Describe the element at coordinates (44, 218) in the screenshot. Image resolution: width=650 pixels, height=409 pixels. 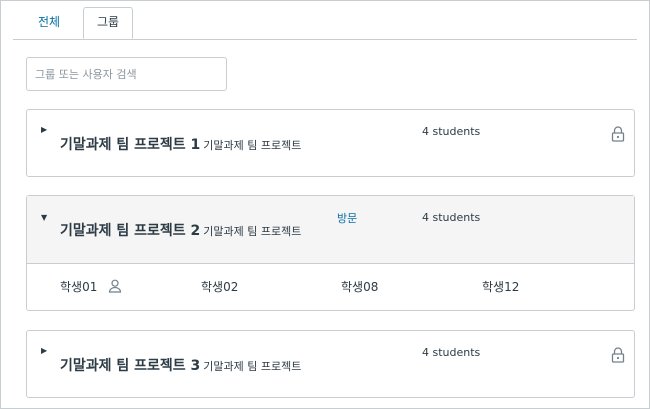
I see `caret-down-icon: ▼` at that location.